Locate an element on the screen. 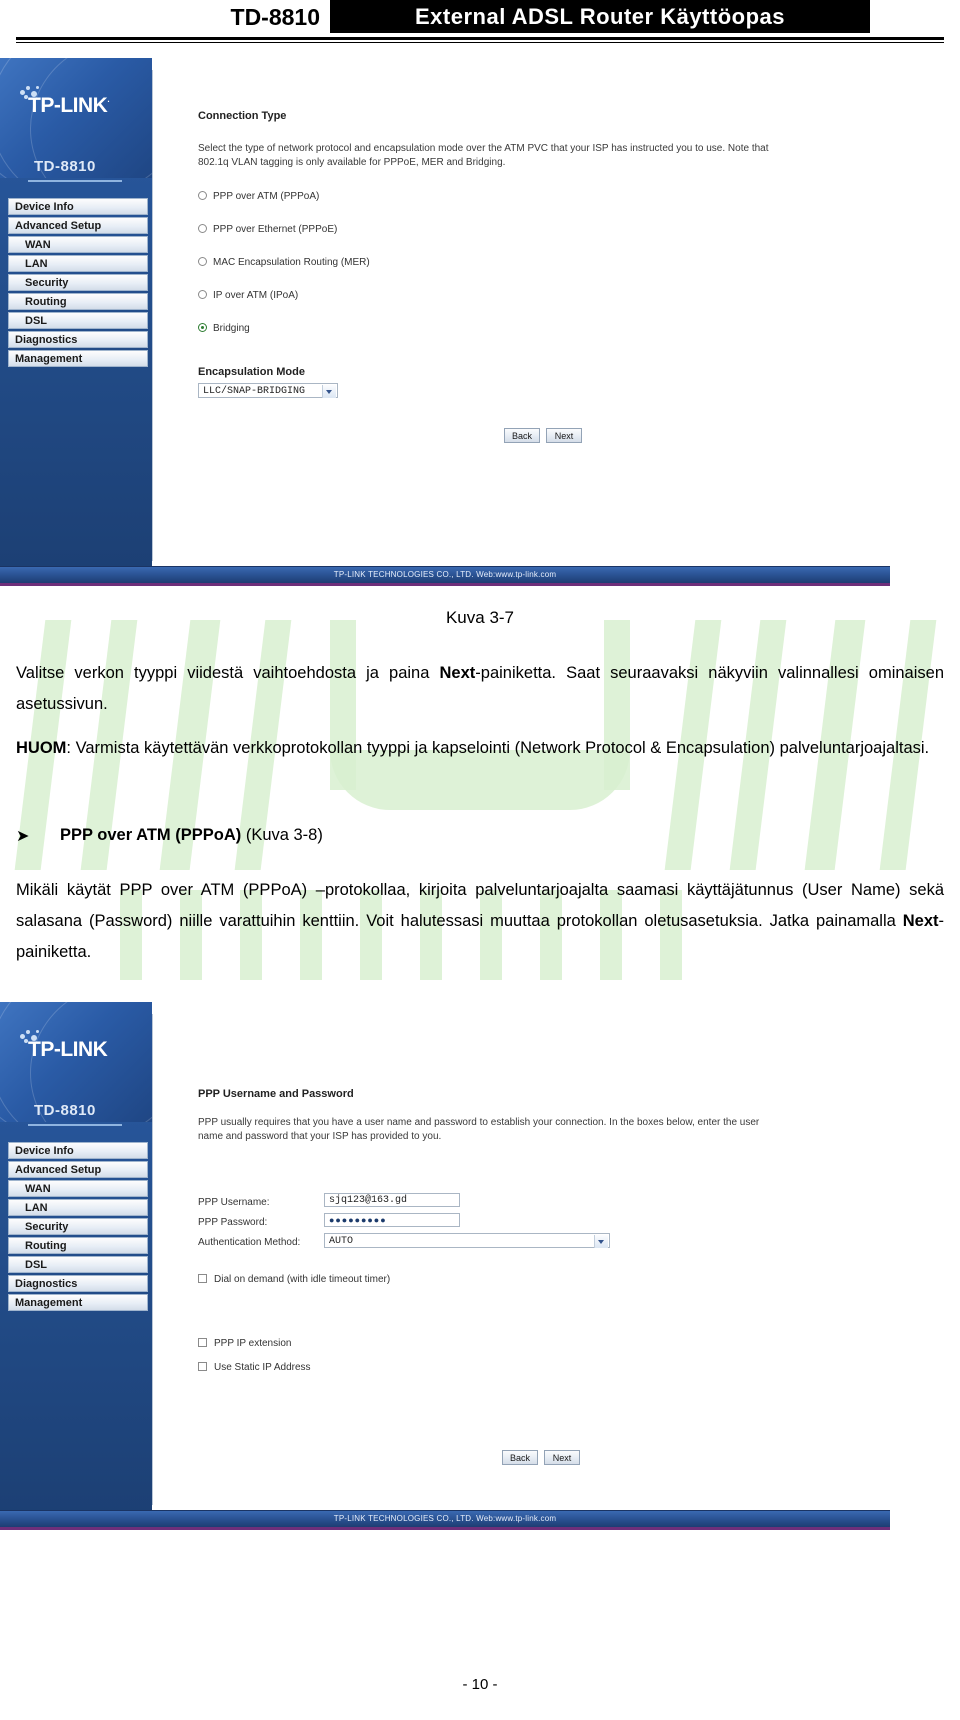 This screenshot has width=960, height=1720. radio-icon-bridging-selected is located at coordinates (202, 327).